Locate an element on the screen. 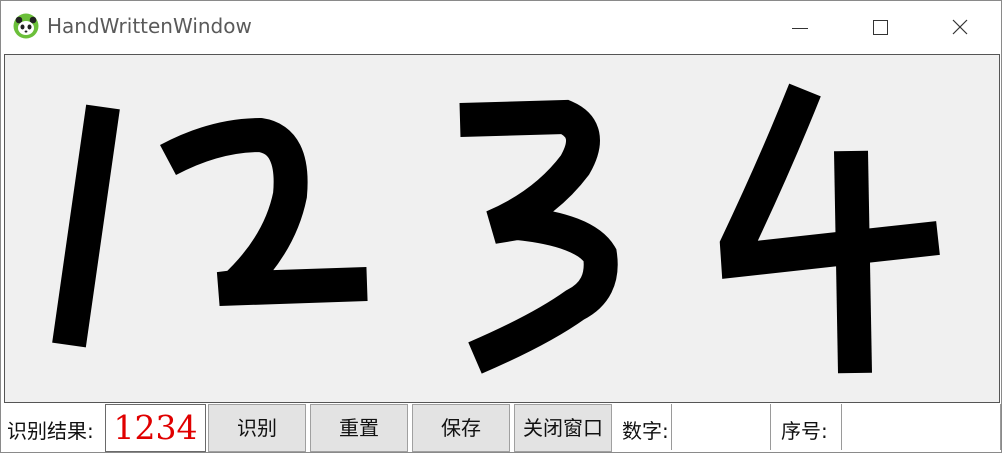 The height and width of the screenshot is (453, 1002). close-button: 关闭窗口 is located at coordinates (563, 428).